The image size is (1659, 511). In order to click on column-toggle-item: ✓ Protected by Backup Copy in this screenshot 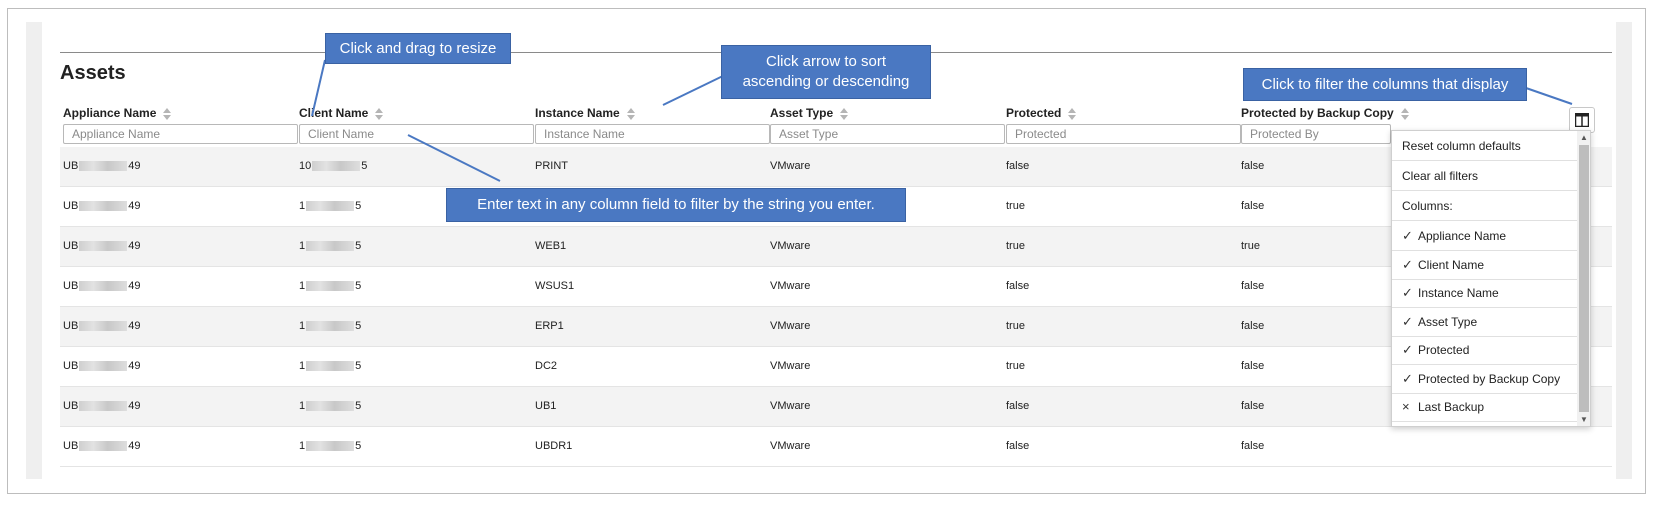, I will do `click(1484, 379)`.